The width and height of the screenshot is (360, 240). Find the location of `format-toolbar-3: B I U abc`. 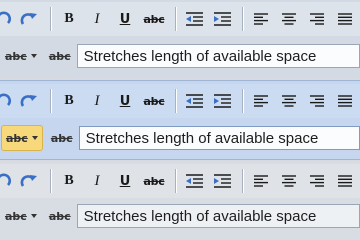

format-toolbar-3: B I U abc is located at coordinates (180, 181).